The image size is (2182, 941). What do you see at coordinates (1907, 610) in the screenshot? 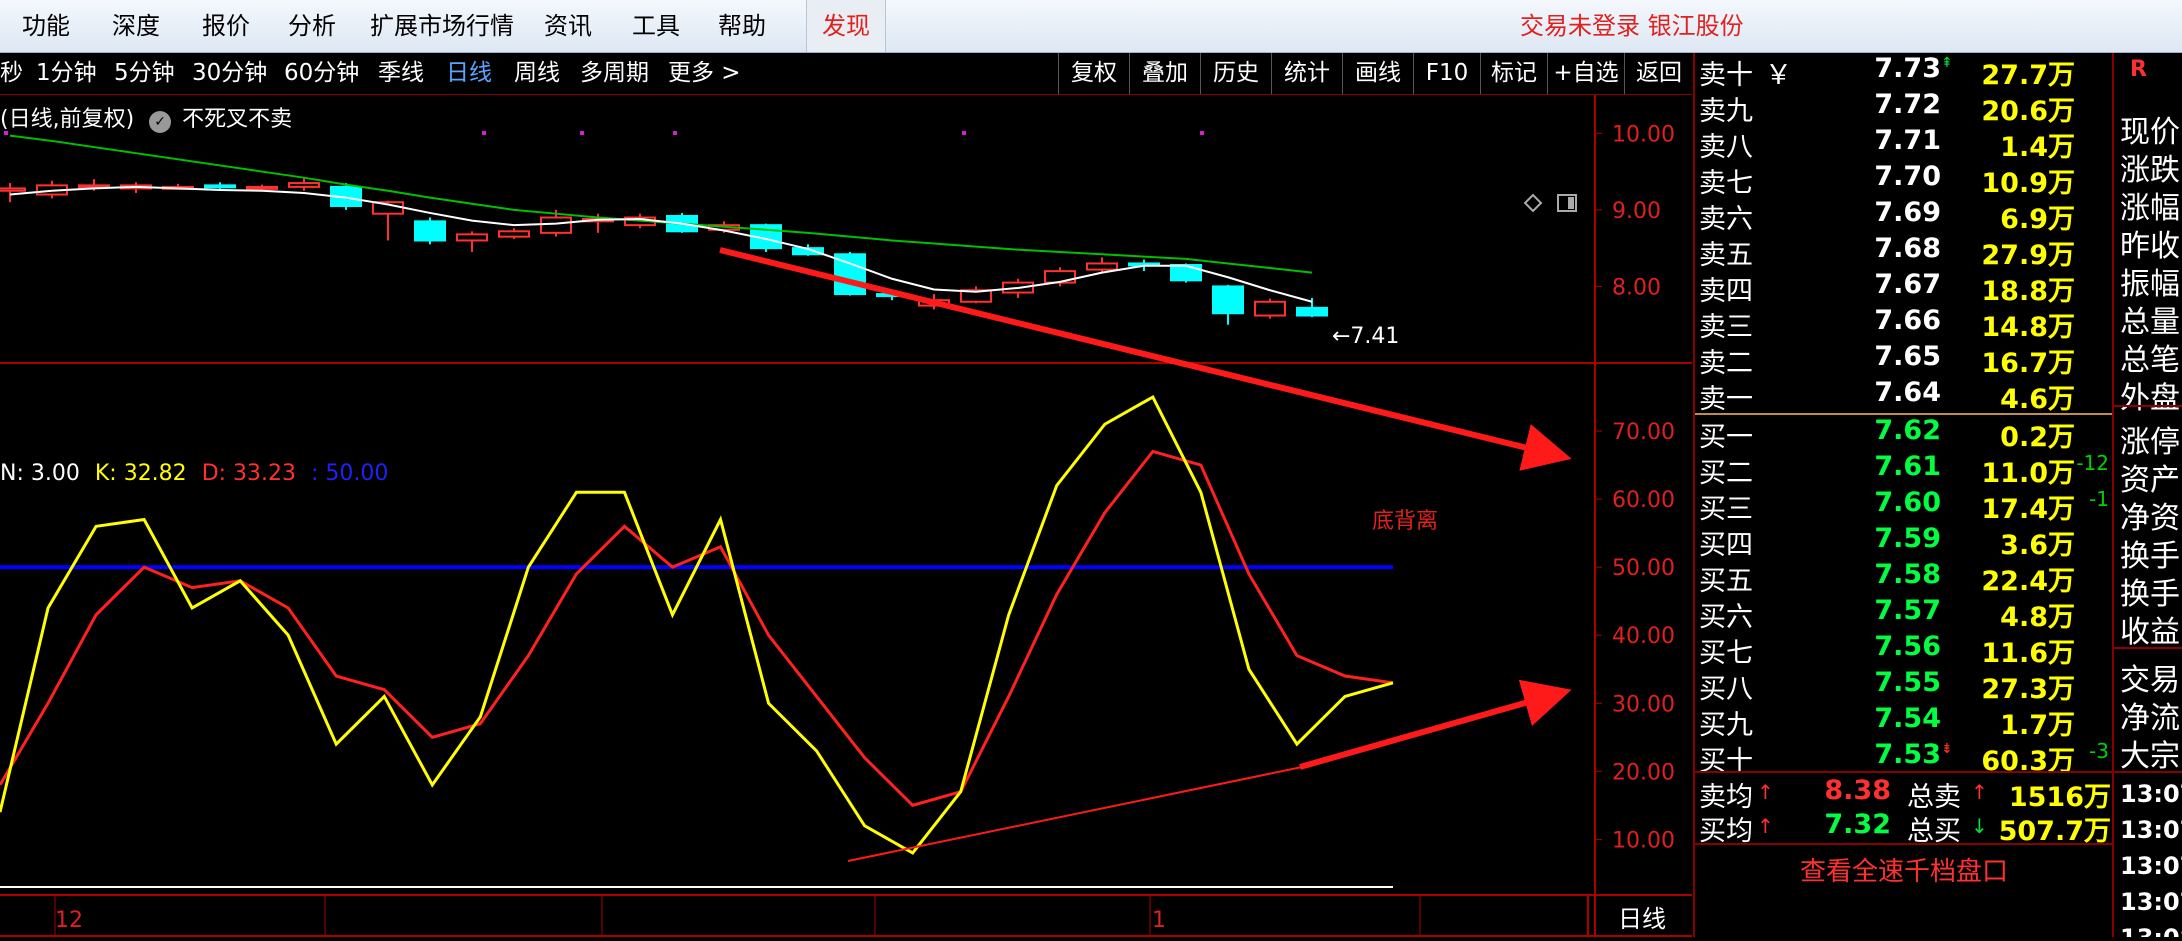
I see `price: 7.57` at bounding box center [1907, 610].